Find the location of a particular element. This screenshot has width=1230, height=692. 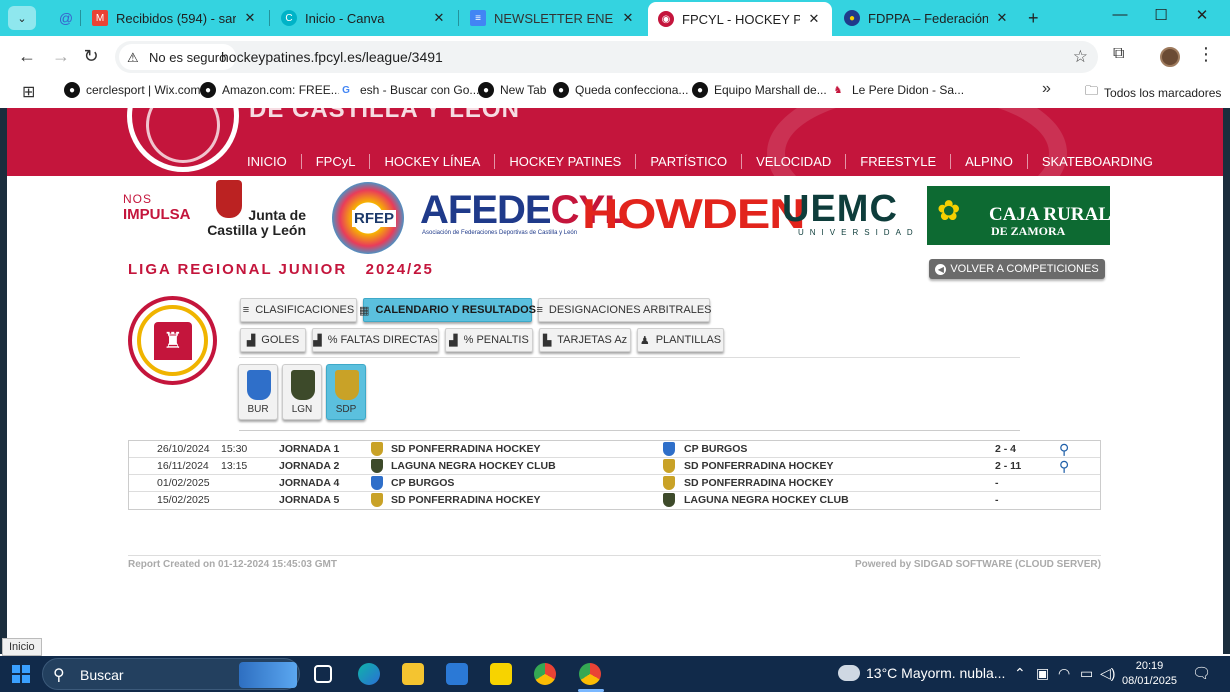

site-security-chip: ⚠ No es seguro is located at coordinates (178, 57).